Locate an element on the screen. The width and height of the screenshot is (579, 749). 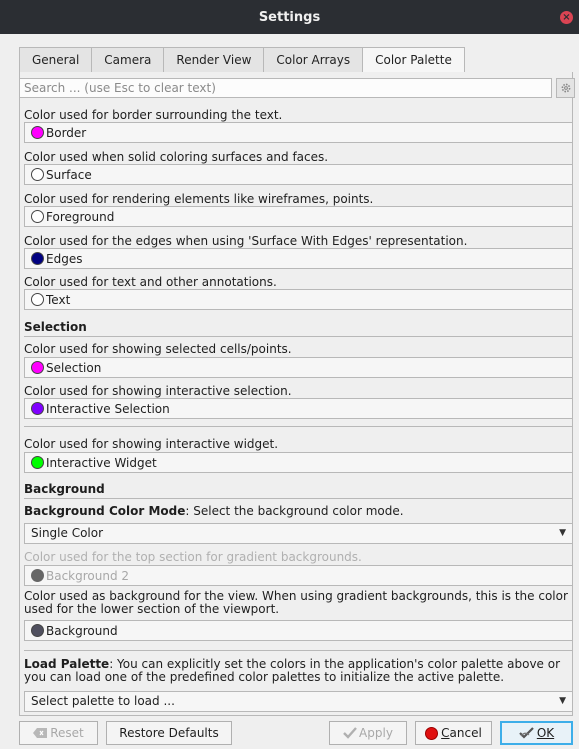
cancel-button: Cancel is located at coordinates (453, 733).